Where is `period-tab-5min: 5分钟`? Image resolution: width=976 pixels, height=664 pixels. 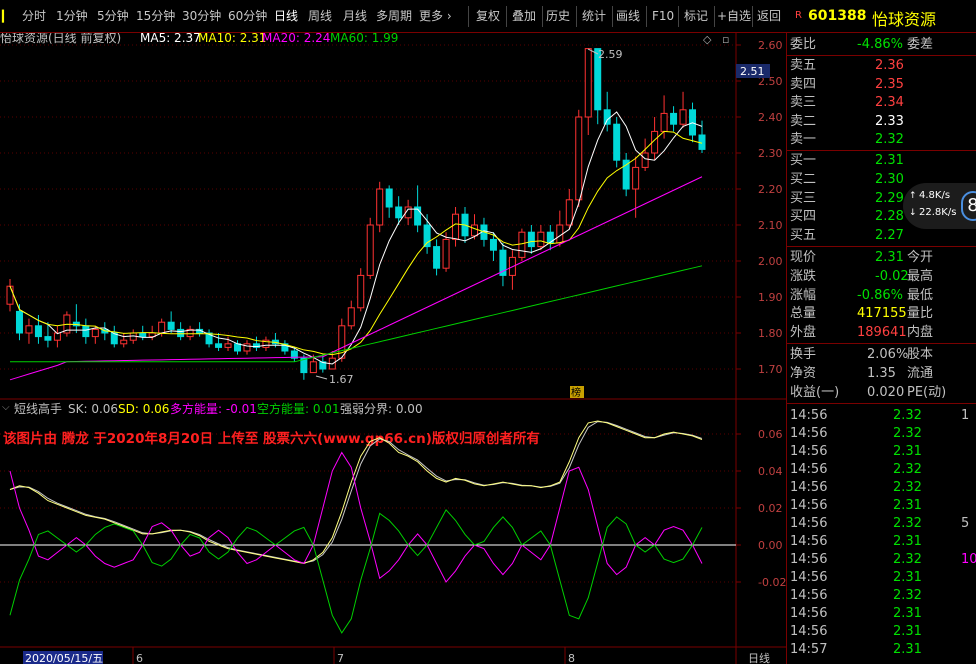 period-tab-5min: 5分钟 is located at coordinates (113, 16).